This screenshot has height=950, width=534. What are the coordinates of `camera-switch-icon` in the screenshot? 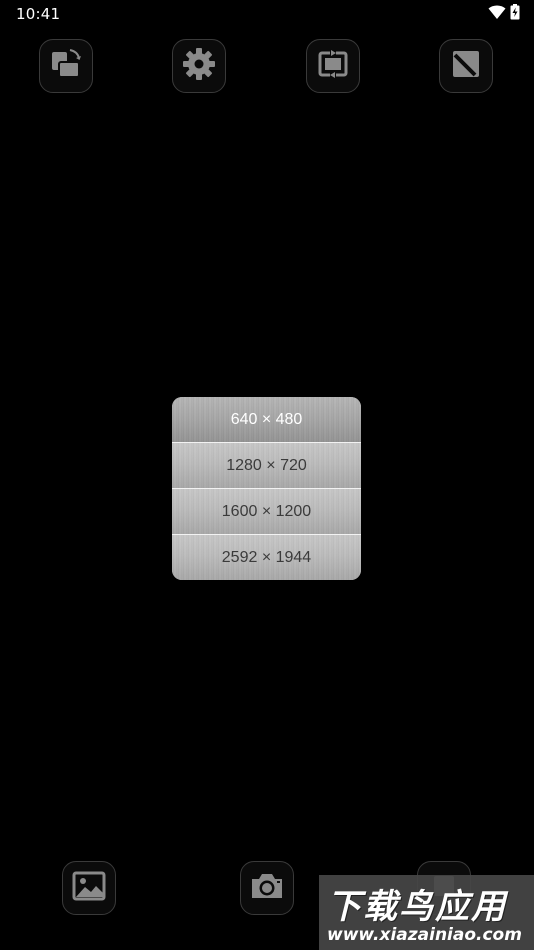 It's located at (333, 66).